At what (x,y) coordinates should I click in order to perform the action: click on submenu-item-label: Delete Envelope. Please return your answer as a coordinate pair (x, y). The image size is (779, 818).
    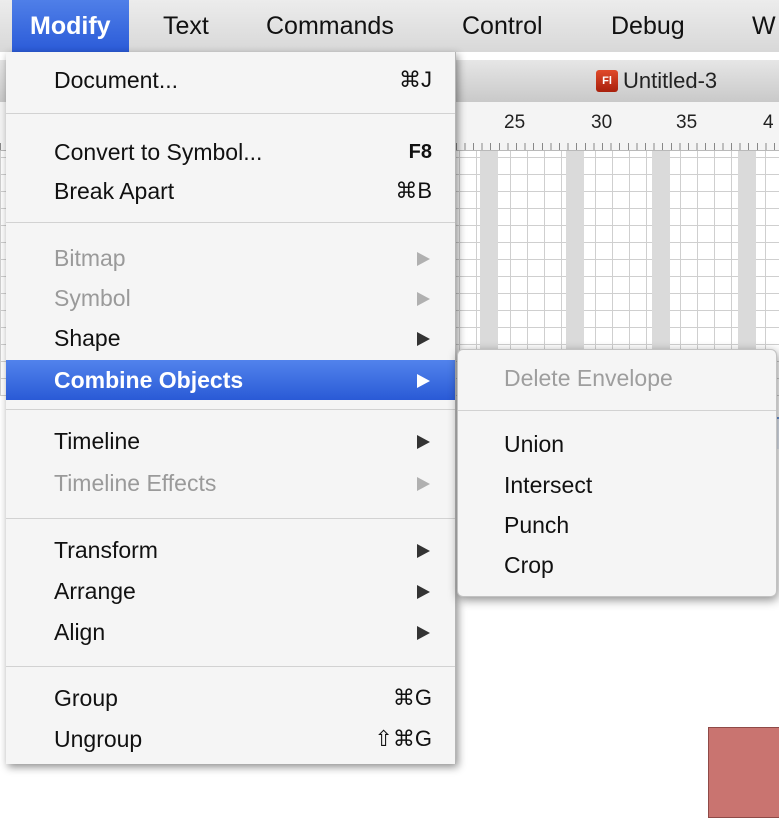
    Looking at the image, I should click on (588, 378).